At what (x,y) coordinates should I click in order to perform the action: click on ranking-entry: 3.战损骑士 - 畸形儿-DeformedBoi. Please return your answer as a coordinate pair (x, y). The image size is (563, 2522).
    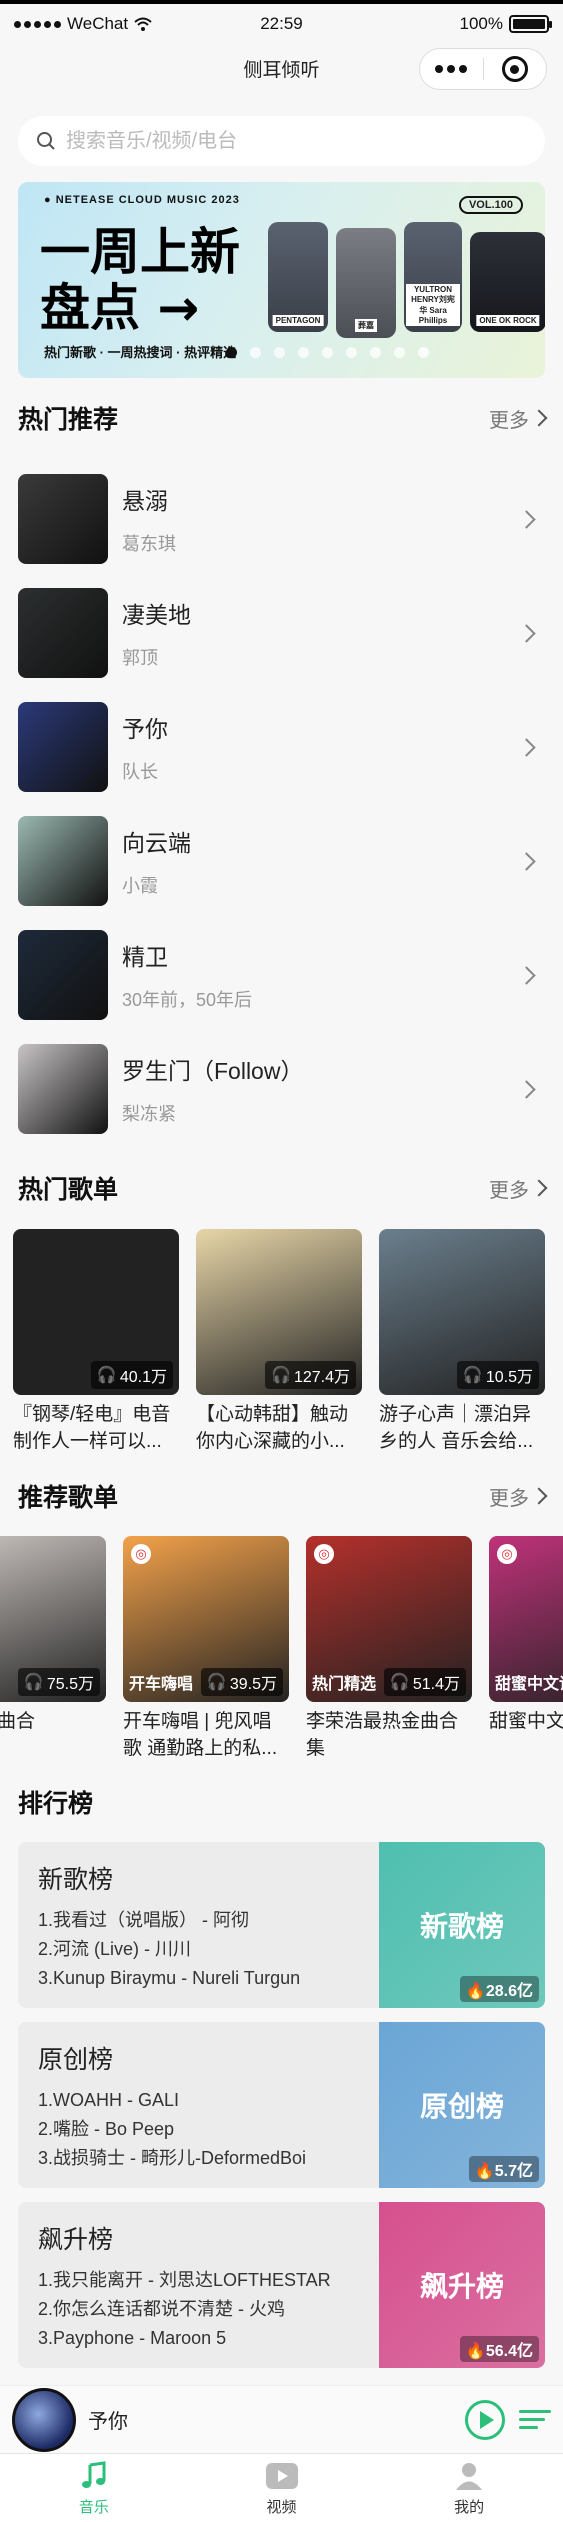
    Looking at the image, I should click on (172, 2158).